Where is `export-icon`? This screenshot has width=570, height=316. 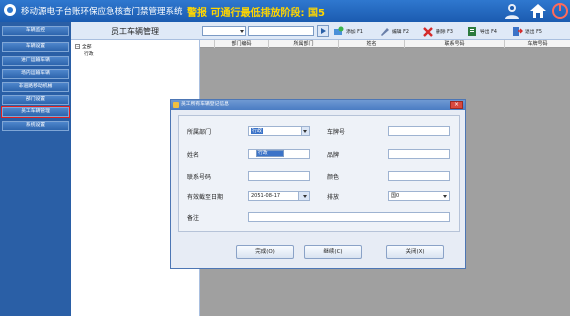 export-icon is located at coordinates (472, 31).